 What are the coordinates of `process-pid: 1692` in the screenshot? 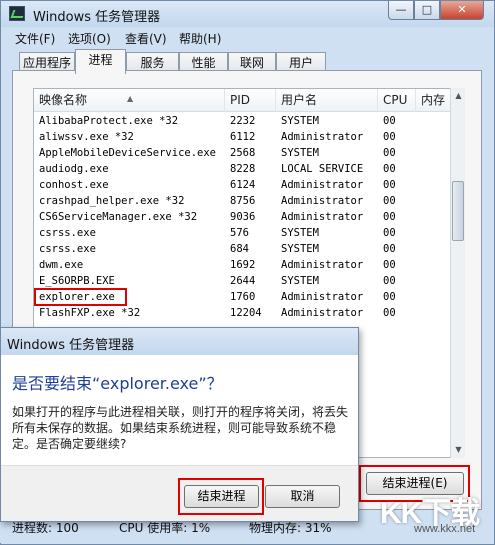 It's located at (243, 265).